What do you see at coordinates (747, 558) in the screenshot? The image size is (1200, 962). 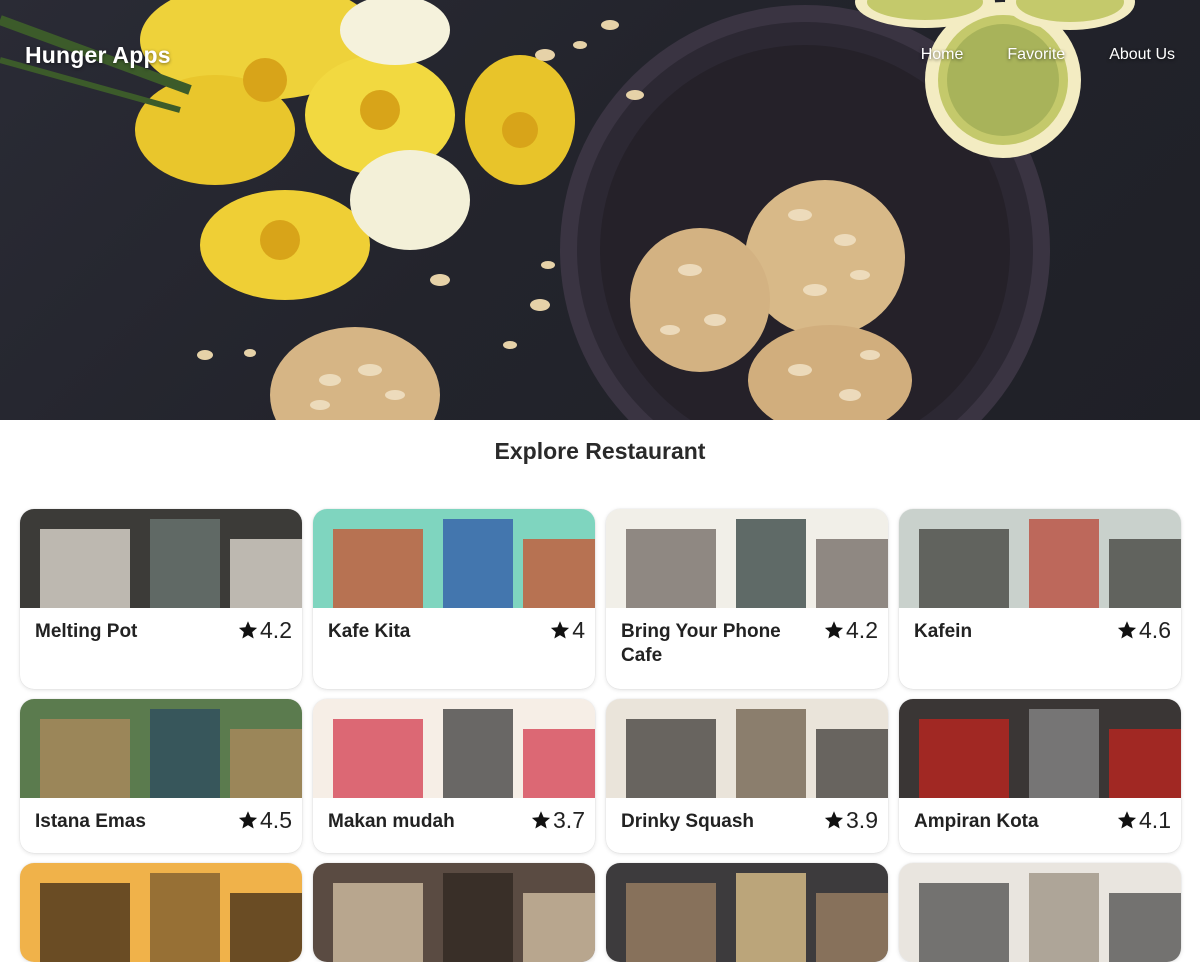 I see `cafe-window-photo` at bounding box center [747, 558].